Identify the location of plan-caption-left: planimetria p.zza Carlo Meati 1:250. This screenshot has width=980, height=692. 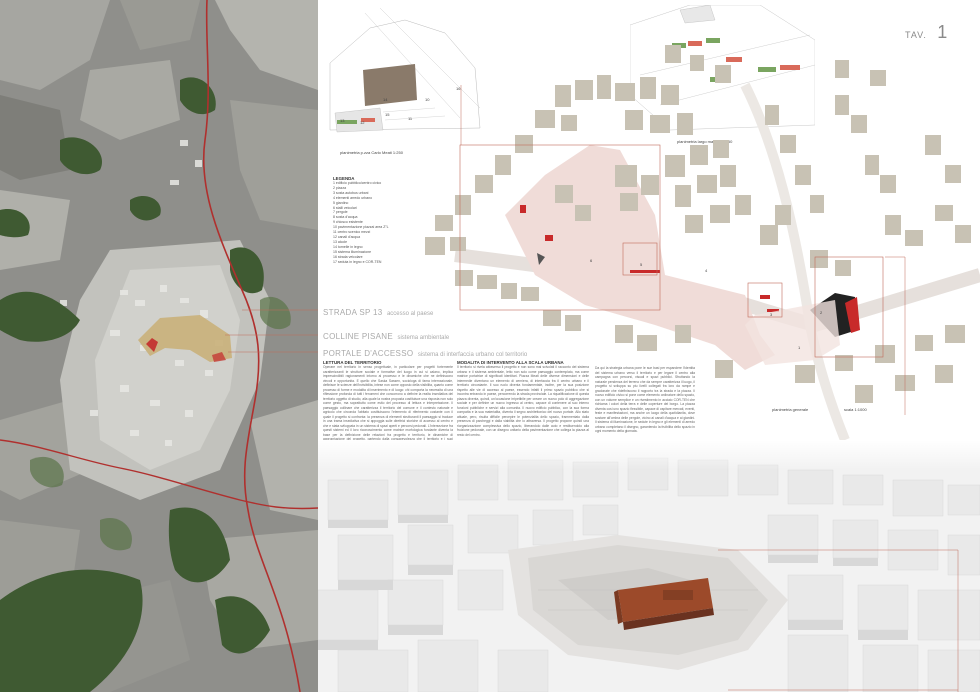
(371, 152).